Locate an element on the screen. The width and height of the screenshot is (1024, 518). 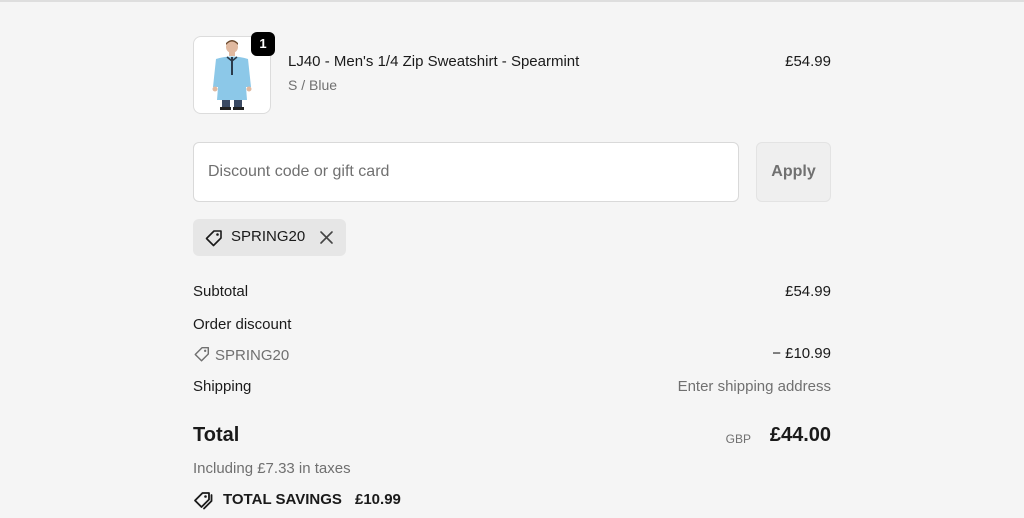
product-price: £54.99 is located at coordinates (808, 61).